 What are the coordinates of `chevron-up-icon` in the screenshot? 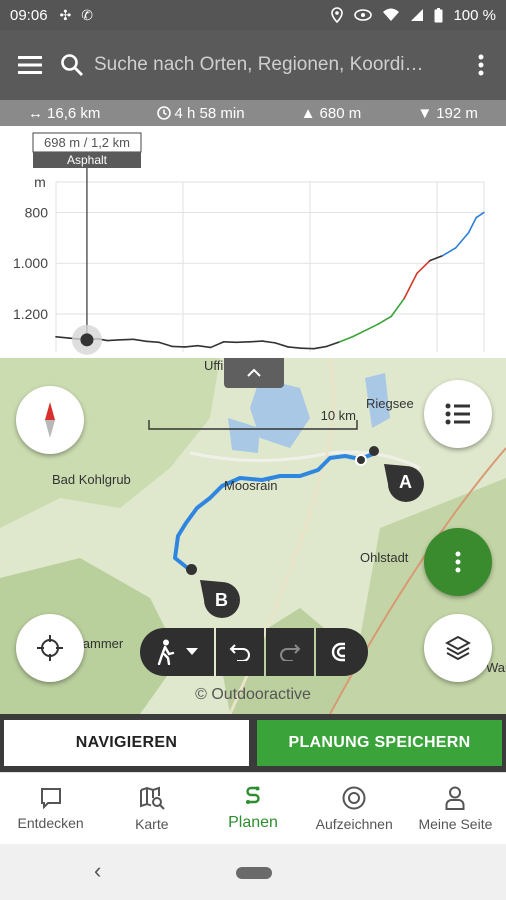 It's located at (254, 372).